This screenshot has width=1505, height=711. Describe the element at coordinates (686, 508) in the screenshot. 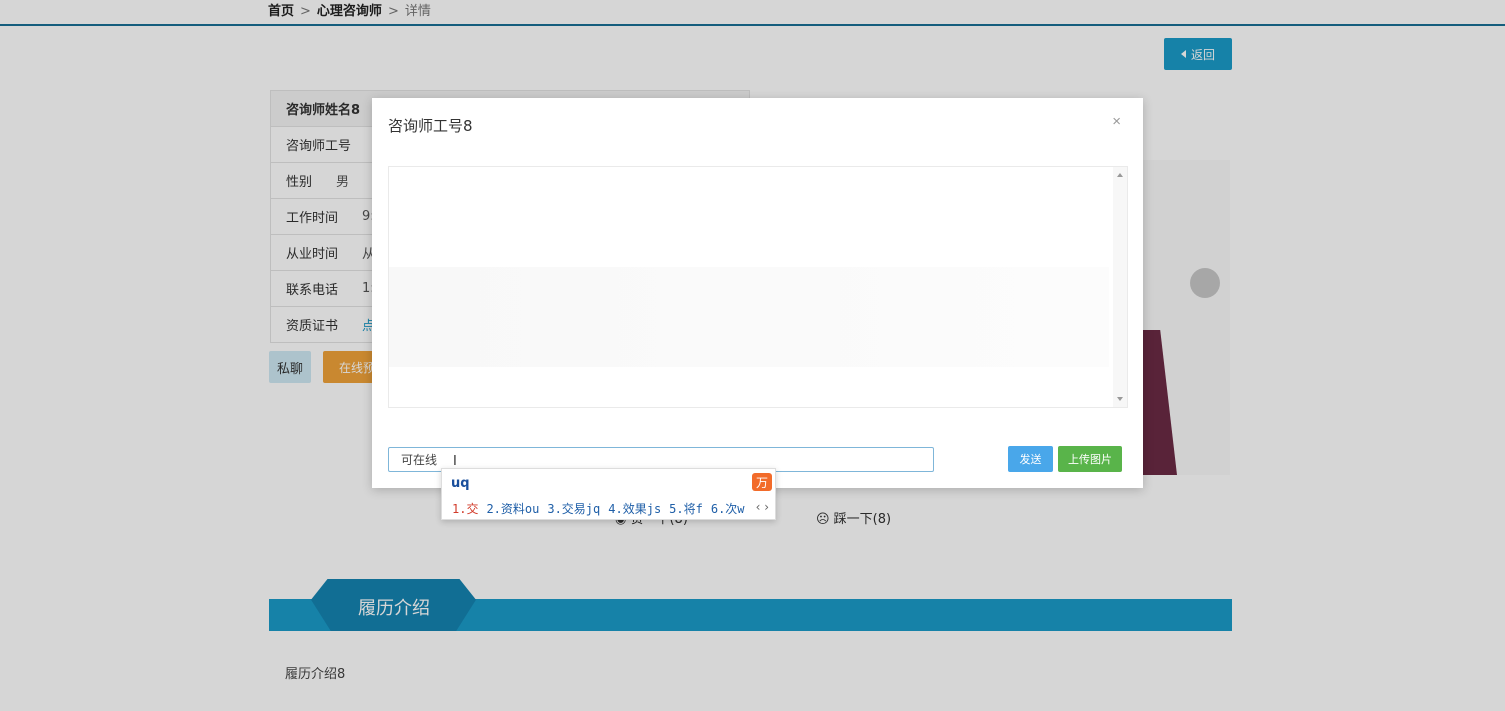

I see `ime-candidate: 5.将f` at that location.